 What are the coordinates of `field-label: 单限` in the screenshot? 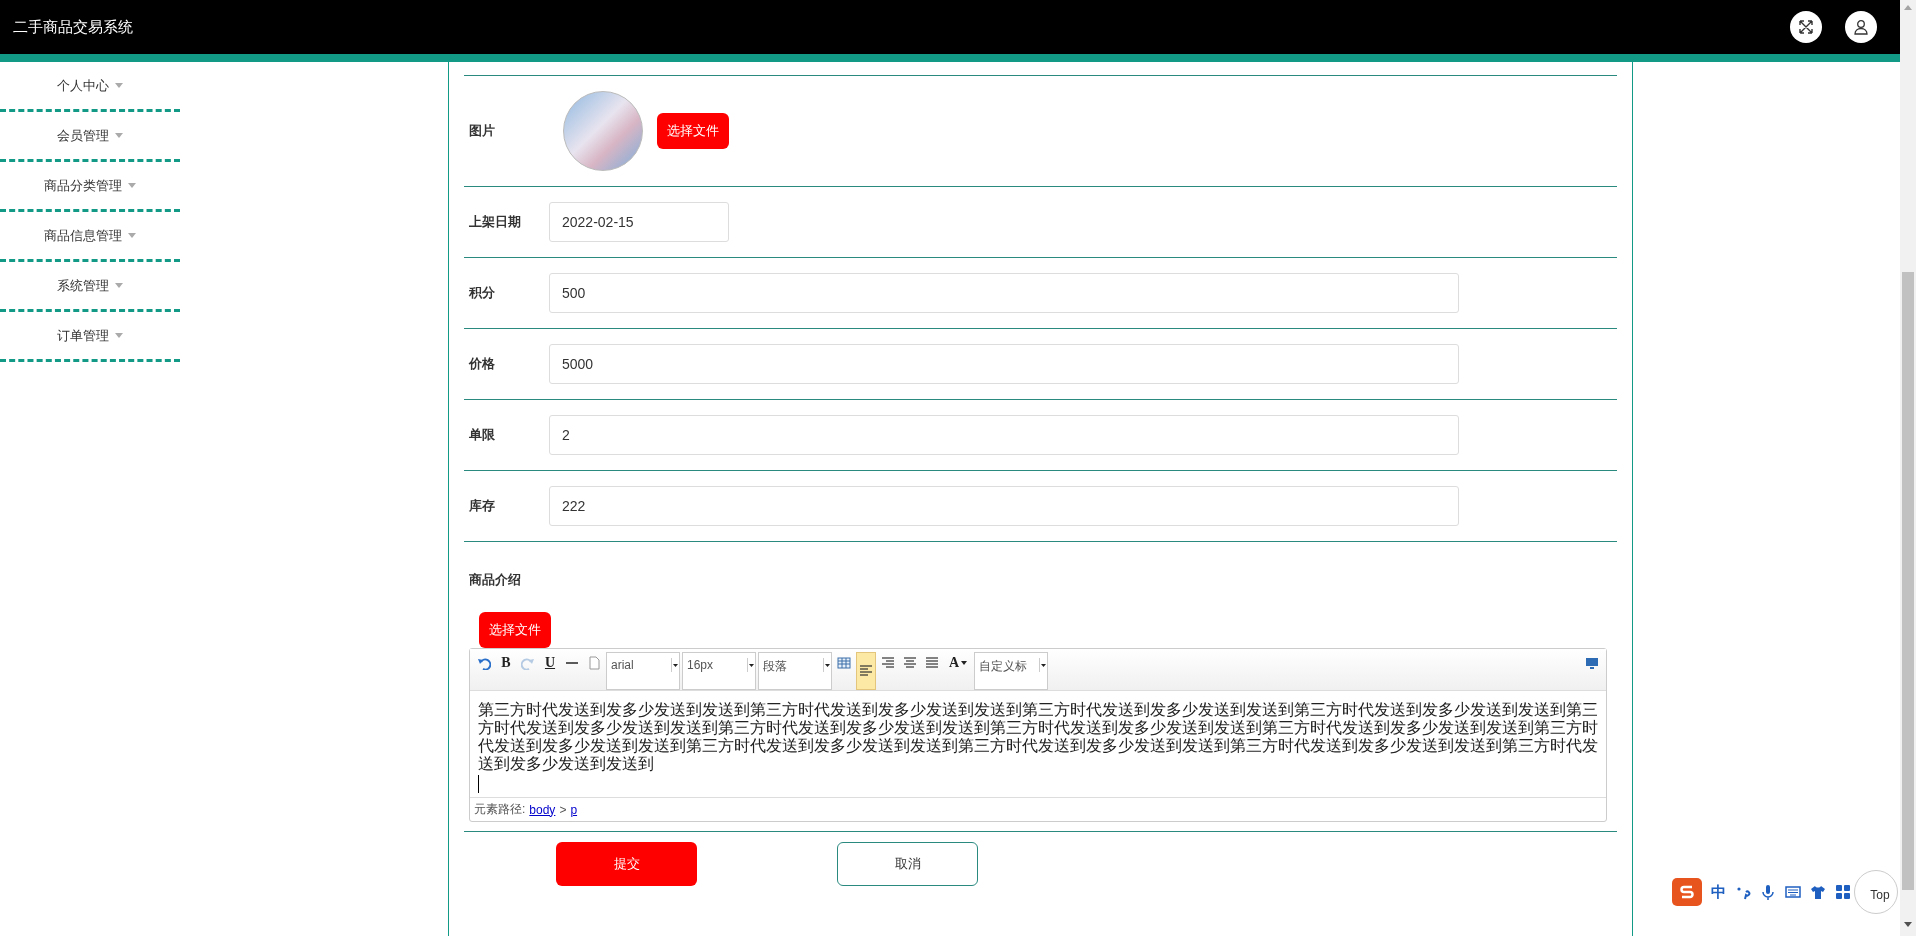 It's located at (482, 435).